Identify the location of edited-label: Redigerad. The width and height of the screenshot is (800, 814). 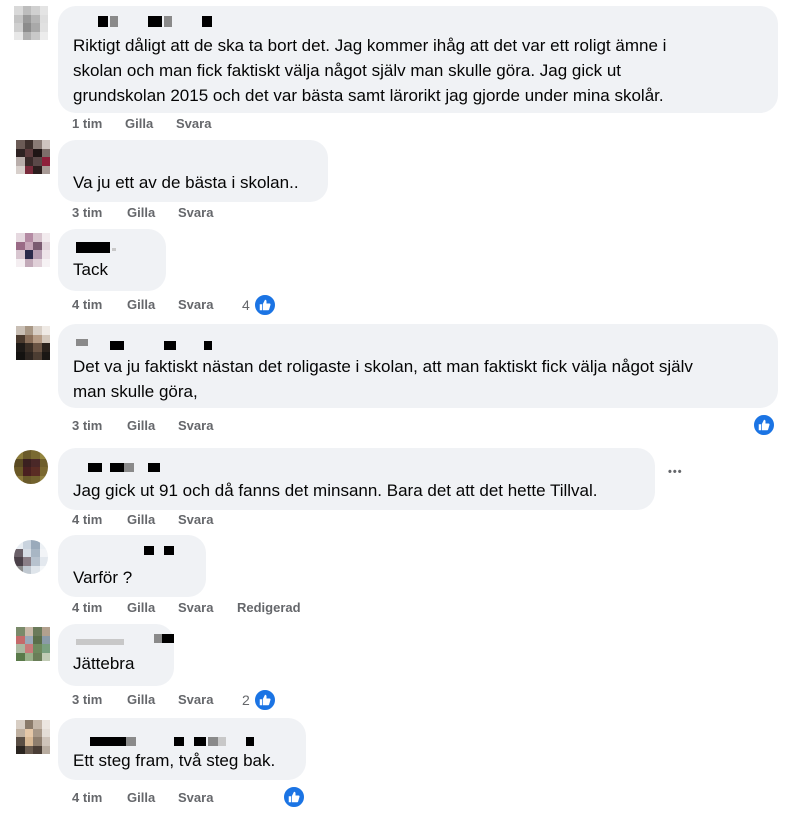
(269, 608).